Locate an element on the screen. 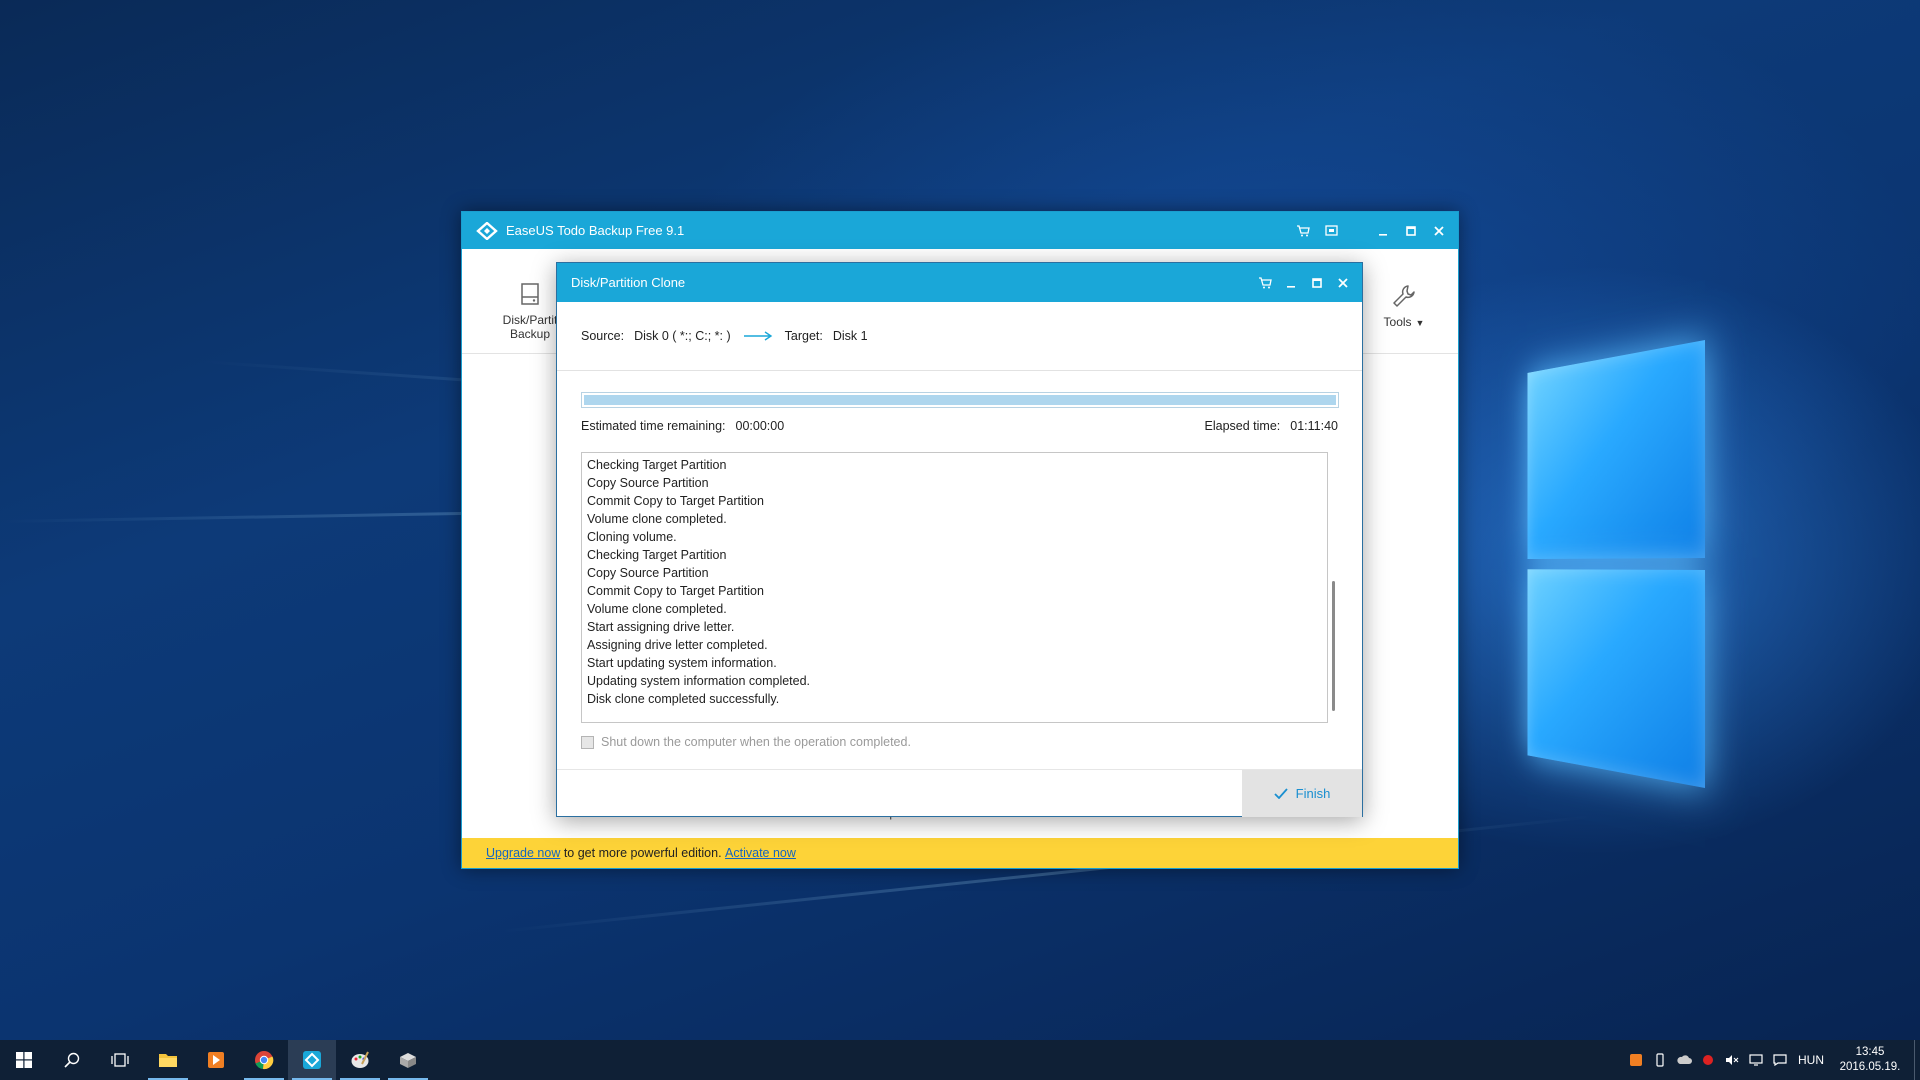 The image size is (1920, 1080). chrome-icon is located at coordinates (264, 1060).